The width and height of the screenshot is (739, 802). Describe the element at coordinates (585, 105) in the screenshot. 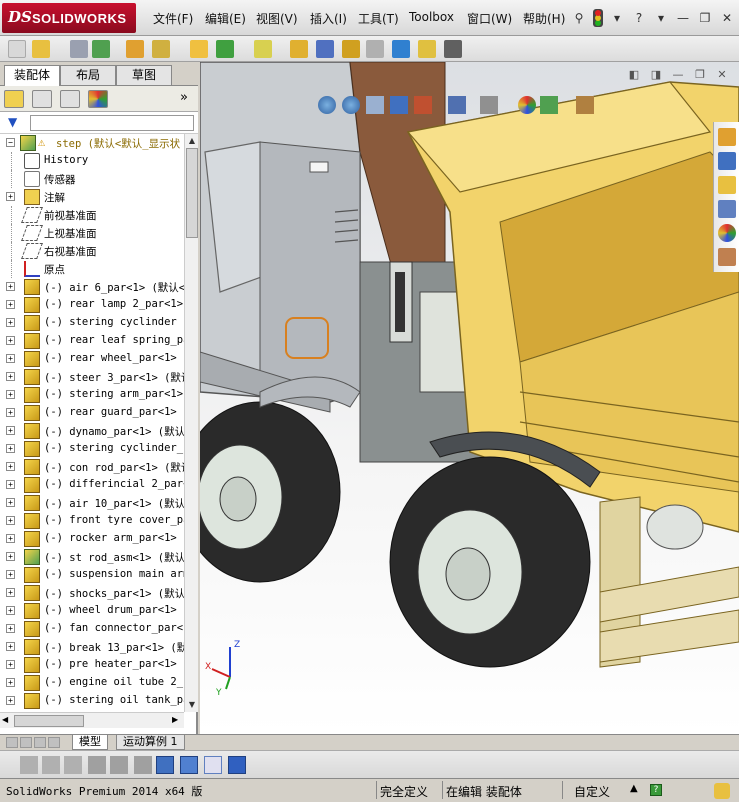

I see `view-settings-icon` at that location.